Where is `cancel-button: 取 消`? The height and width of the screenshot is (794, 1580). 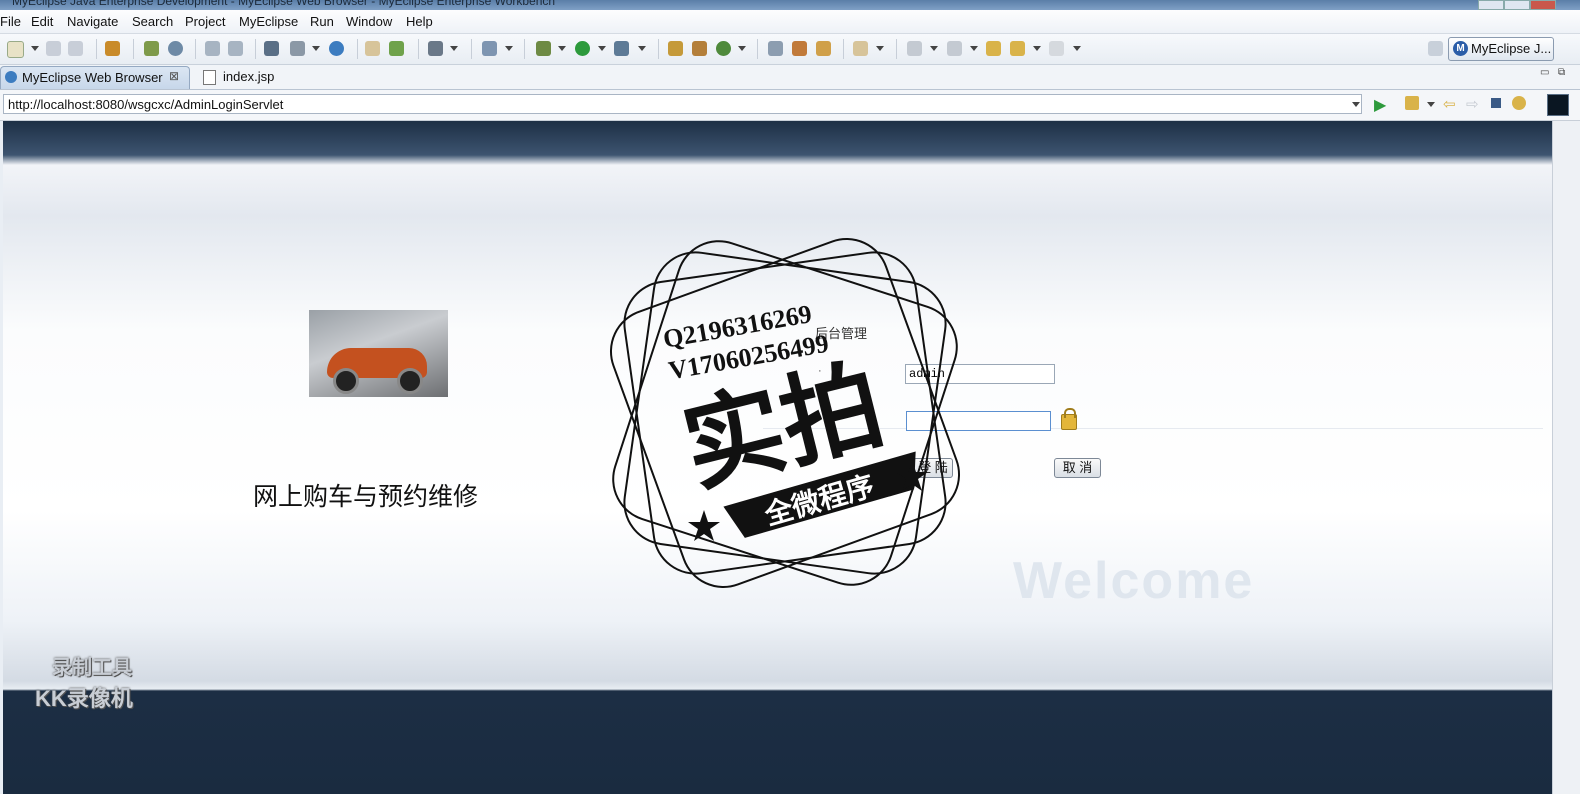
cancel-button: 取 消 is located at coordinates (1077, 468).